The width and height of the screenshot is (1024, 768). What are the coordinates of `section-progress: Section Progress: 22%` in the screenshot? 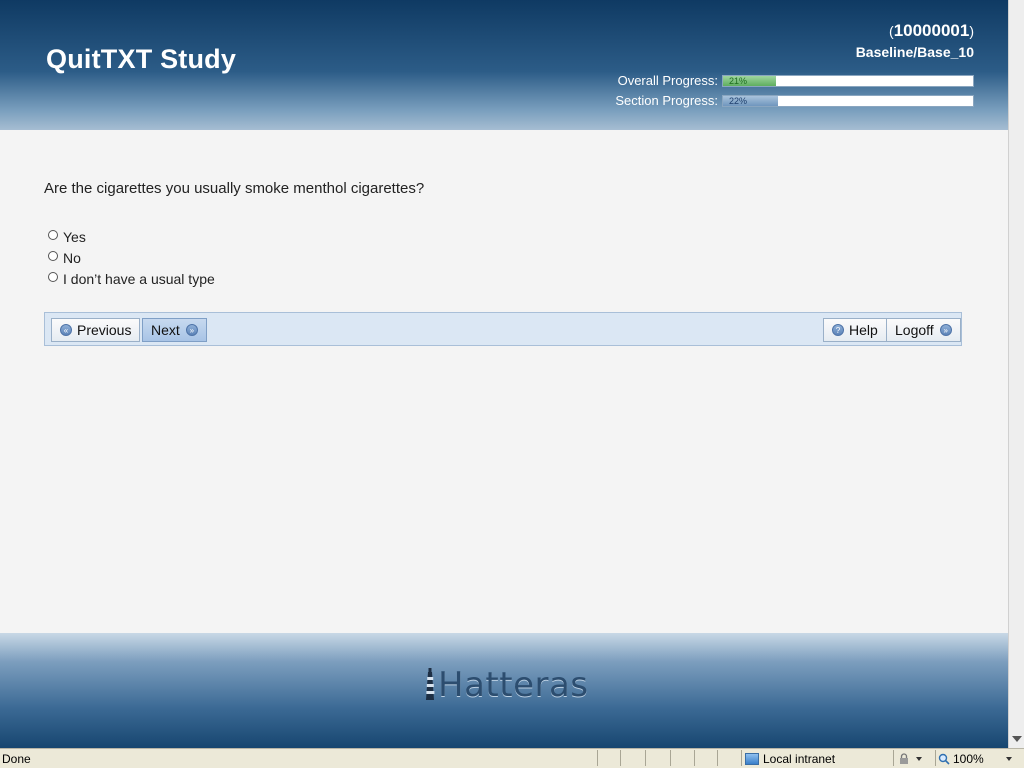 It's located at (794, 100).